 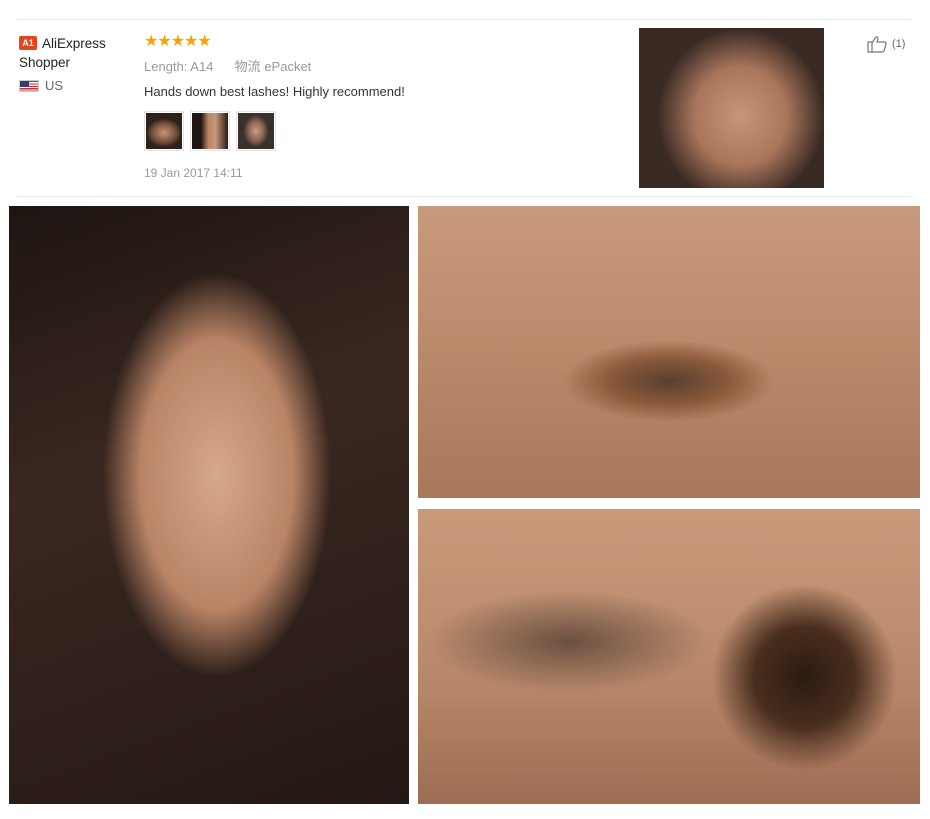 What do you see at coordinates (464, 19) in the screenshot?
I see `top-divider` at bounding box center [464, 19].